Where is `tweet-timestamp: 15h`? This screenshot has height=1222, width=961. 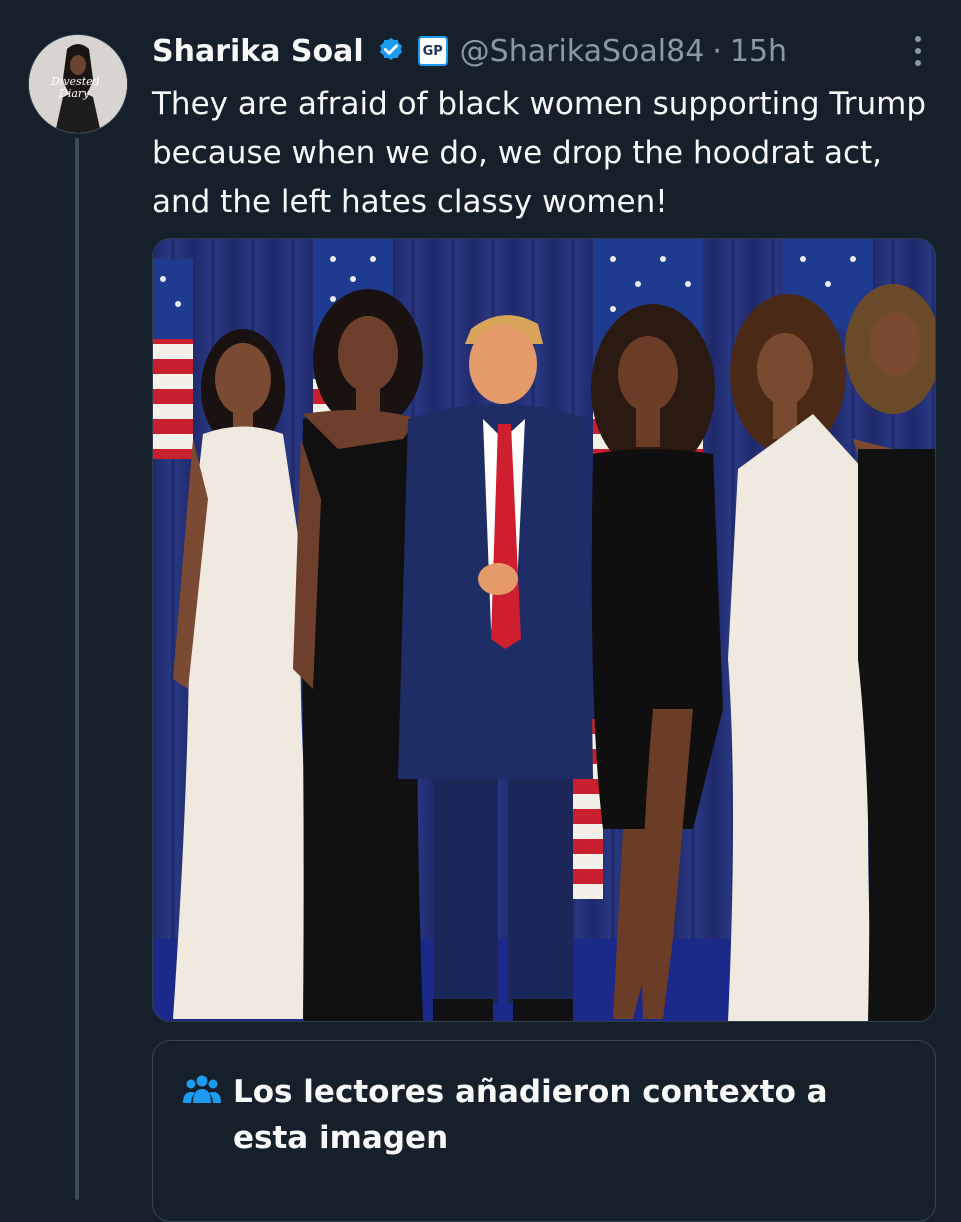 tweet-timestamp: 15h is located at coordinates (758, 51).